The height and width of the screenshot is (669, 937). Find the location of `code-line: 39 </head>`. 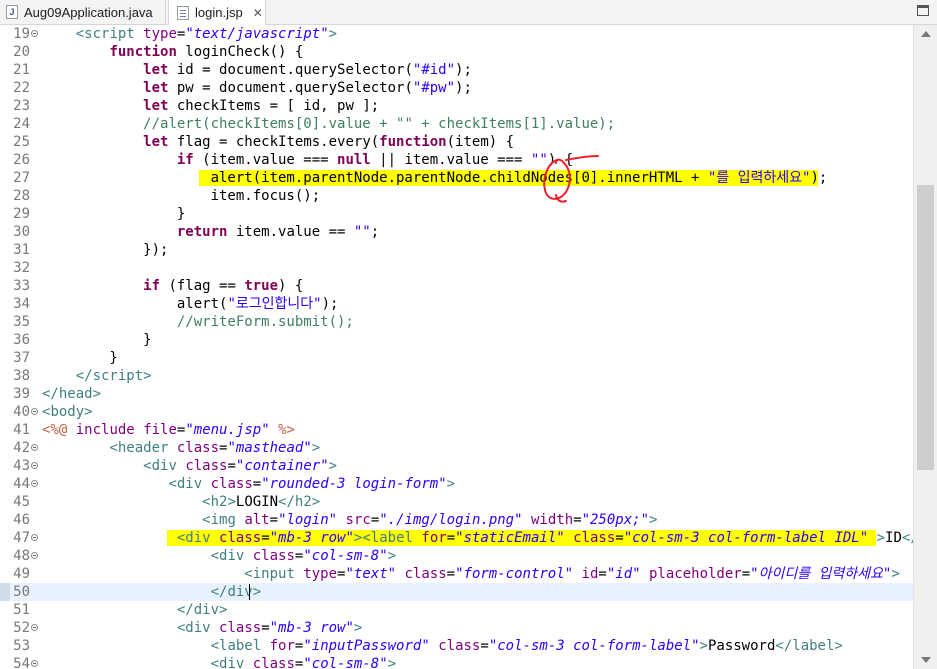

code-line: 39 </head> is located at coordinates (456, 394).